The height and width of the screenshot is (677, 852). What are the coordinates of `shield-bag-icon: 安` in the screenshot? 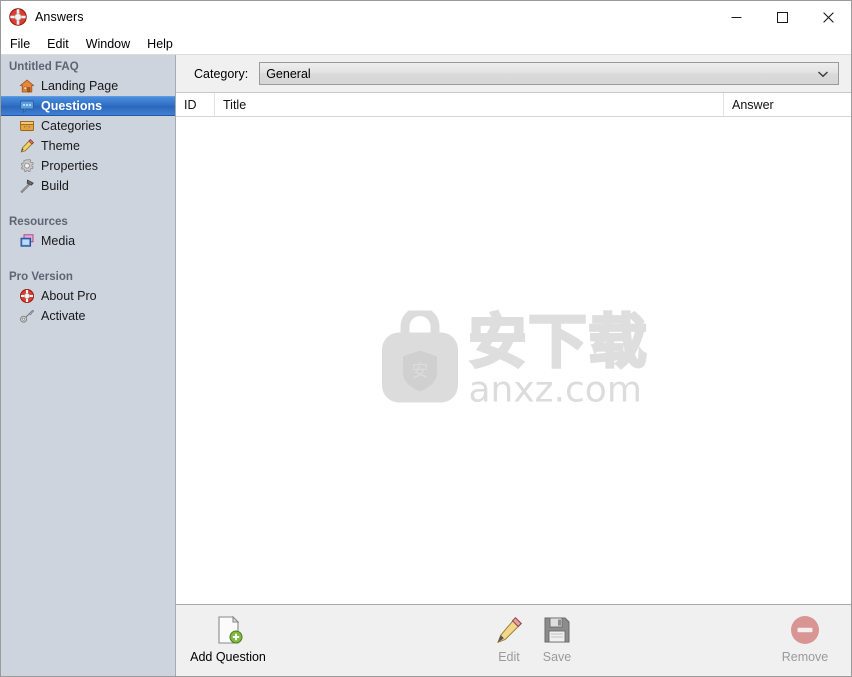 It's located at (419, 358).